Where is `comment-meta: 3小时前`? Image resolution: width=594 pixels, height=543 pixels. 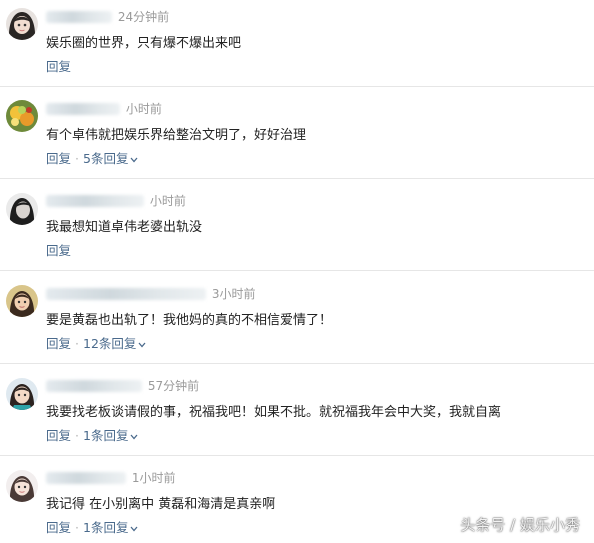 comment-meta: 3小时前 is located at coordinates (150, 294).